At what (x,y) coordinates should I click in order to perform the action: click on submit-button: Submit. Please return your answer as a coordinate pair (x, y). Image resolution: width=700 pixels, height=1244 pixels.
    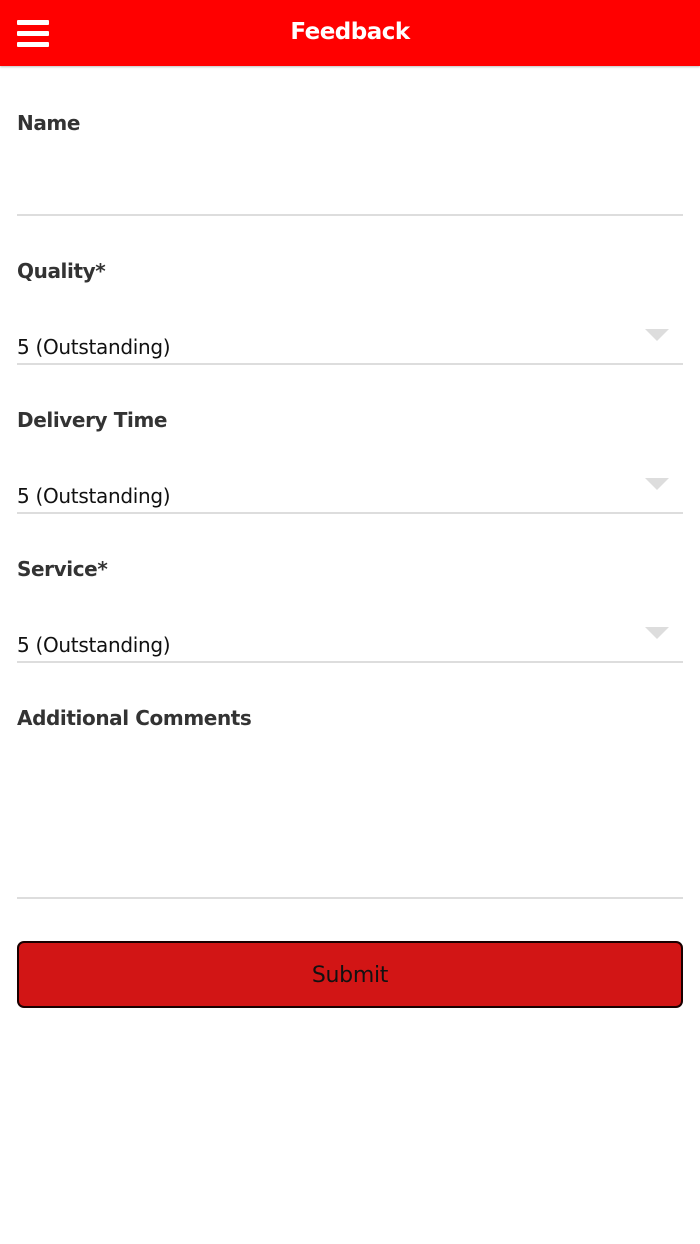
    Looking at the image, I should click on (350, 974).